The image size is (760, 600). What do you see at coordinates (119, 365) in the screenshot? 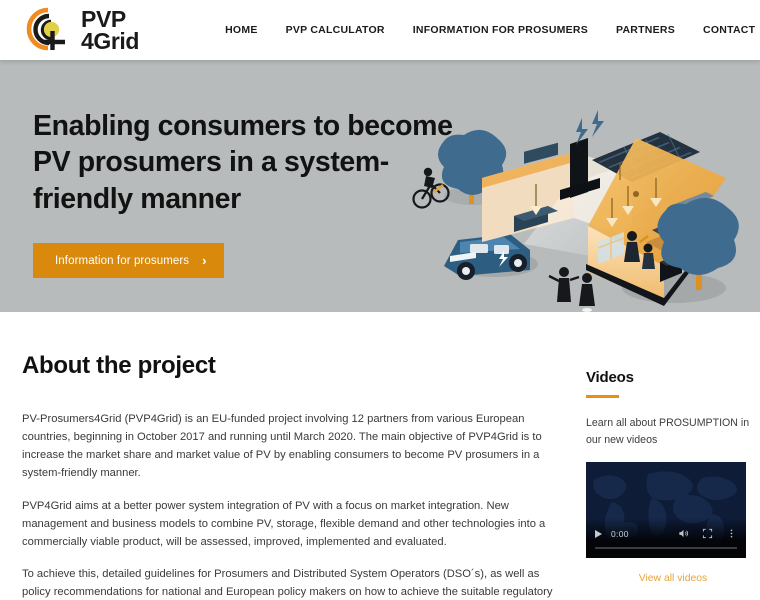
I see `page-title: About the project` at bounding box center [119, 365].